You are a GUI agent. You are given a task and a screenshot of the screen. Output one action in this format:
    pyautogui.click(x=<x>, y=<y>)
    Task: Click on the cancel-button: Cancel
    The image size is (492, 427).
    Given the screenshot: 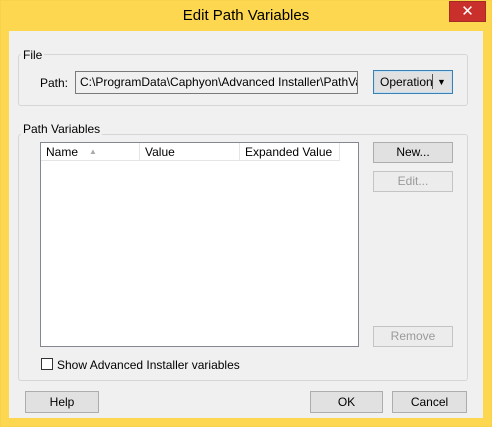 What is the action you would take?
    pyautogui.click(x=429, y=402)
    